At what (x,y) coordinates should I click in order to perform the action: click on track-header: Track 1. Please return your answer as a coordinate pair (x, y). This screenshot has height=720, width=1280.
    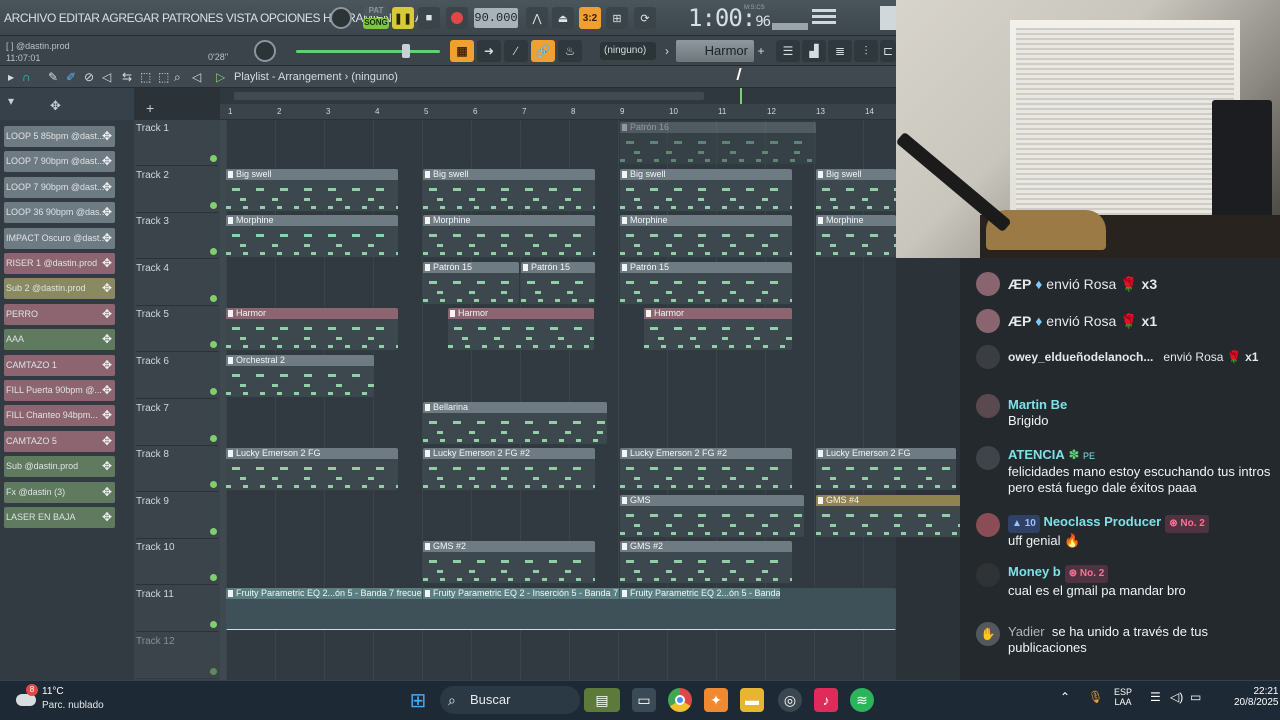
    Looking at the image, I should click on (177, 143).